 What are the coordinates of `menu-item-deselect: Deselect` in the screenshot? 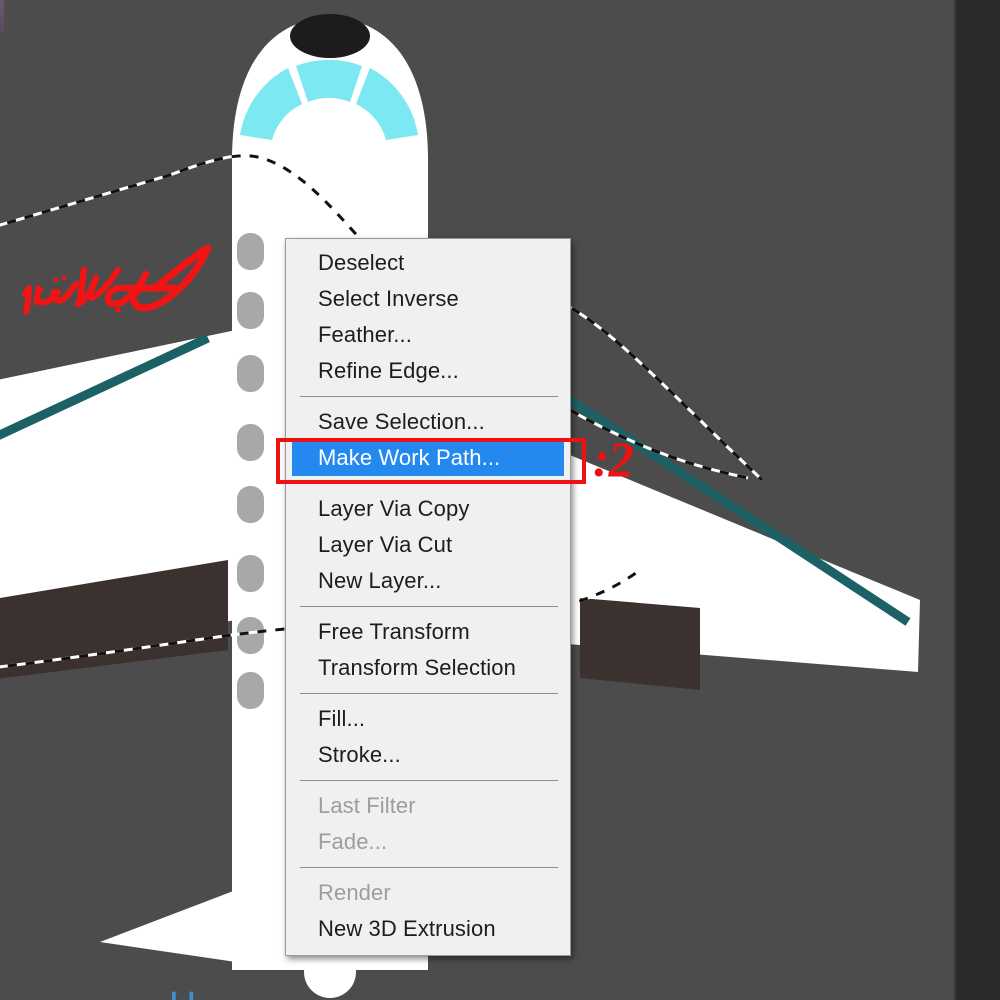 It's located at (428, 263).